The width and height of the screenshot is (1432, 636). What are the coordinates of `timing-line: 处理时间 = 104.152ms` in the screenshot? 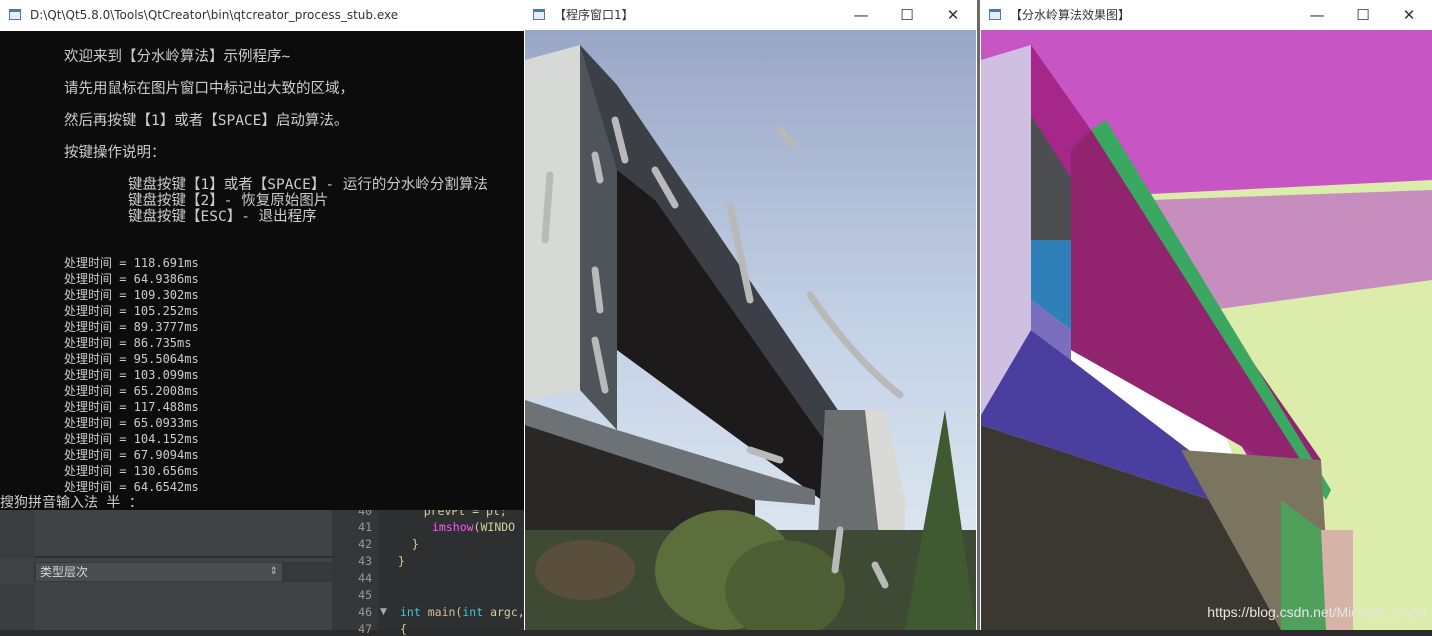 It's located at (131, 439).